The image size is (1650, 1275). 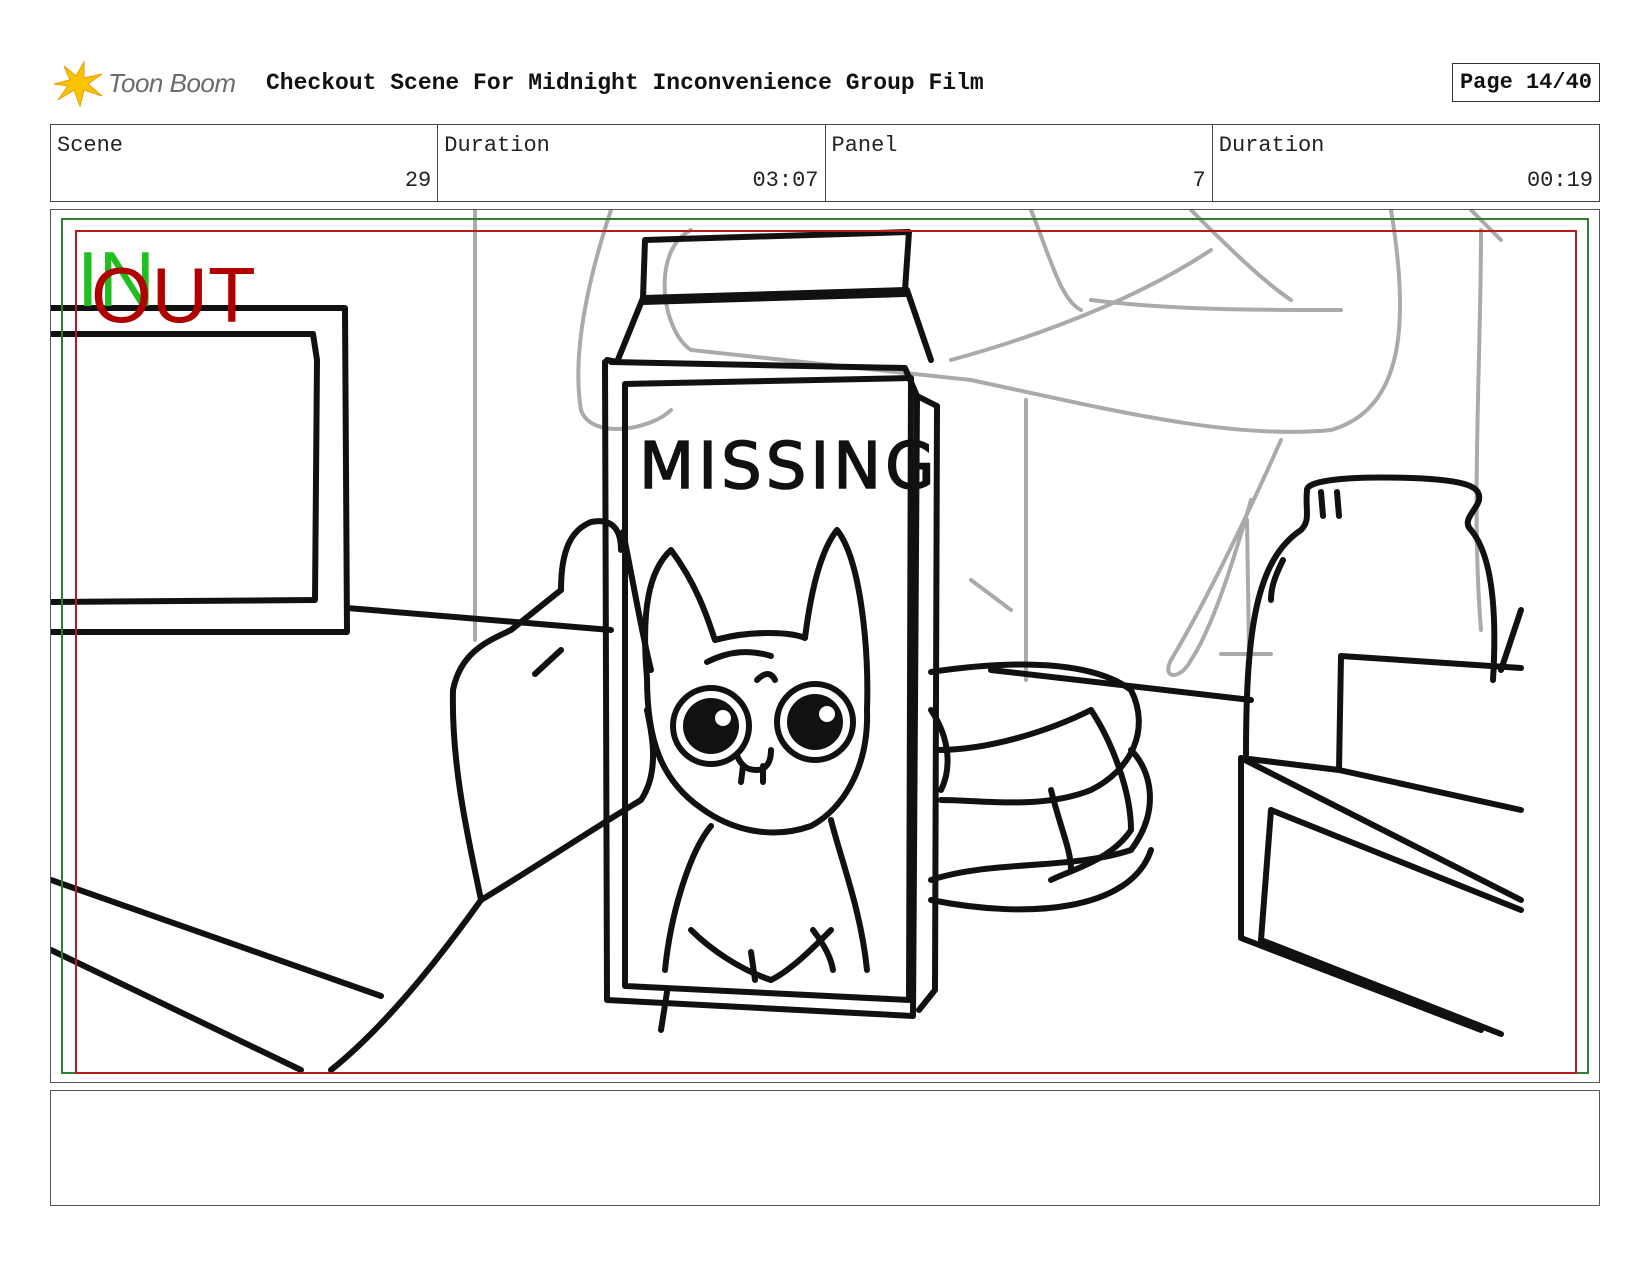 What do you see at coordinates (825, 1148) in the screenshot?
I see `panel-notes` at bounding box center [825, 1148].